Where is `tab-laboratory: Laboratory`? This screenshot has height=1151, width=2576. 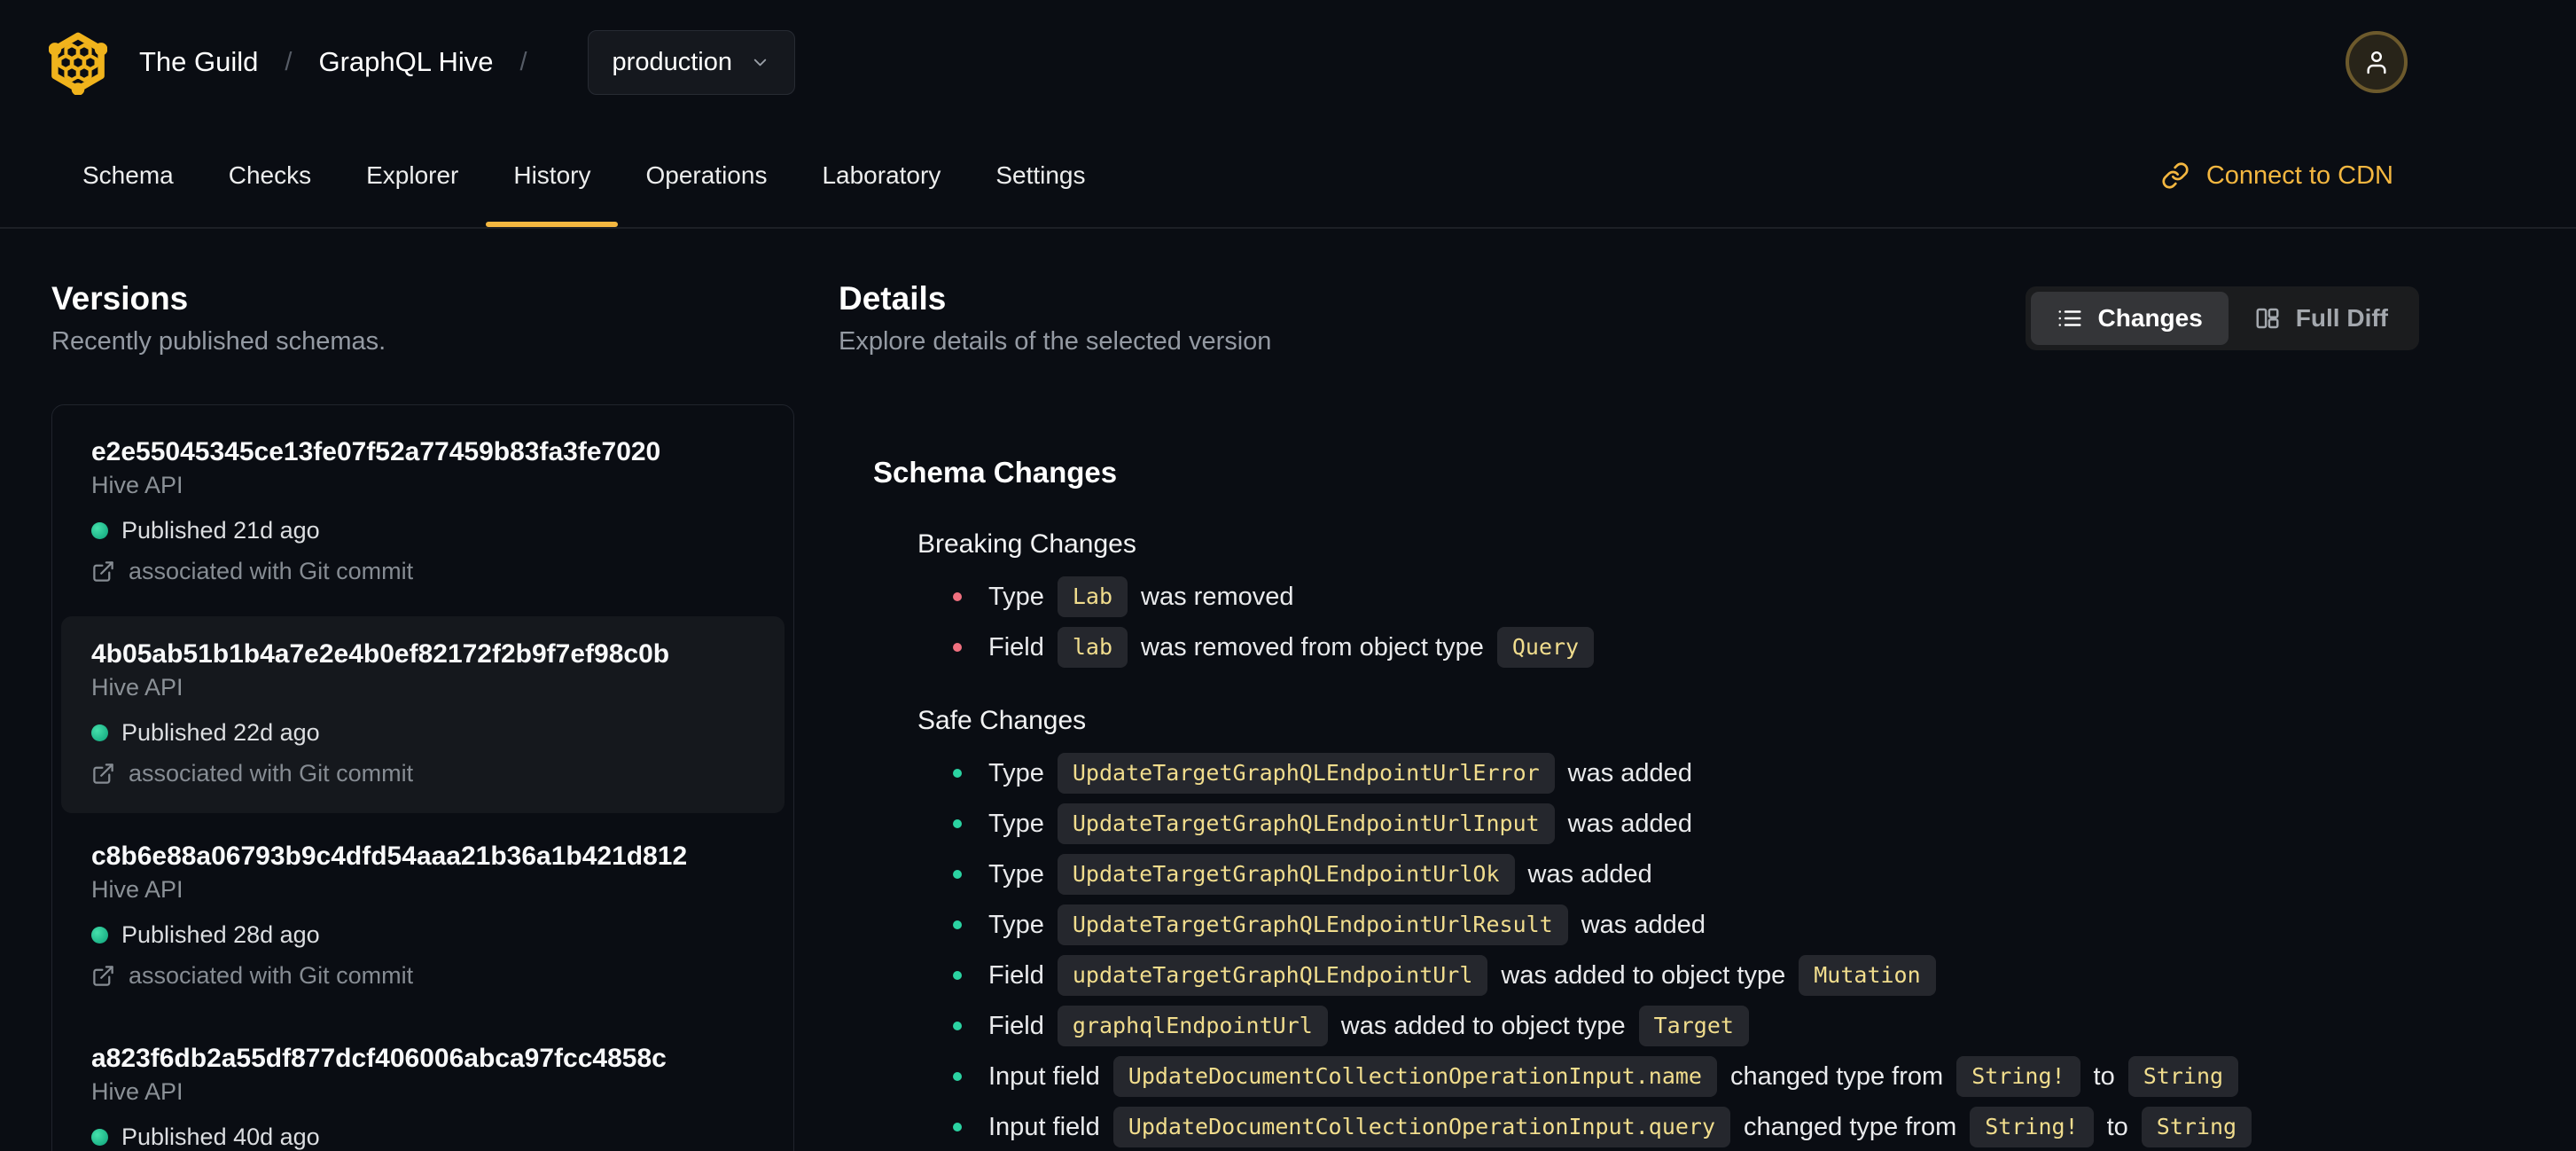 tab-laboratory: Laboratory is located at coordinates (881, 175).